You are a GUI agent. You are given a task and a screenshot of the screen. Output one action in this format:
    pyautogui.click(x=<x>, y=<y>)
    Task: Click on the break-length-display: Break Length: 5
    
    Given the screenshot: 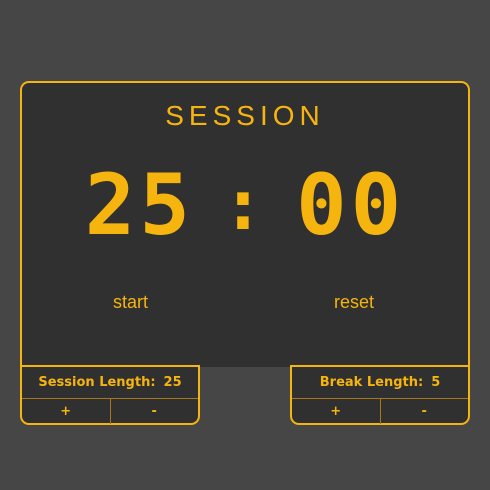 What is the action you would take?
    pyautogui.click(x=380, y=383)
    